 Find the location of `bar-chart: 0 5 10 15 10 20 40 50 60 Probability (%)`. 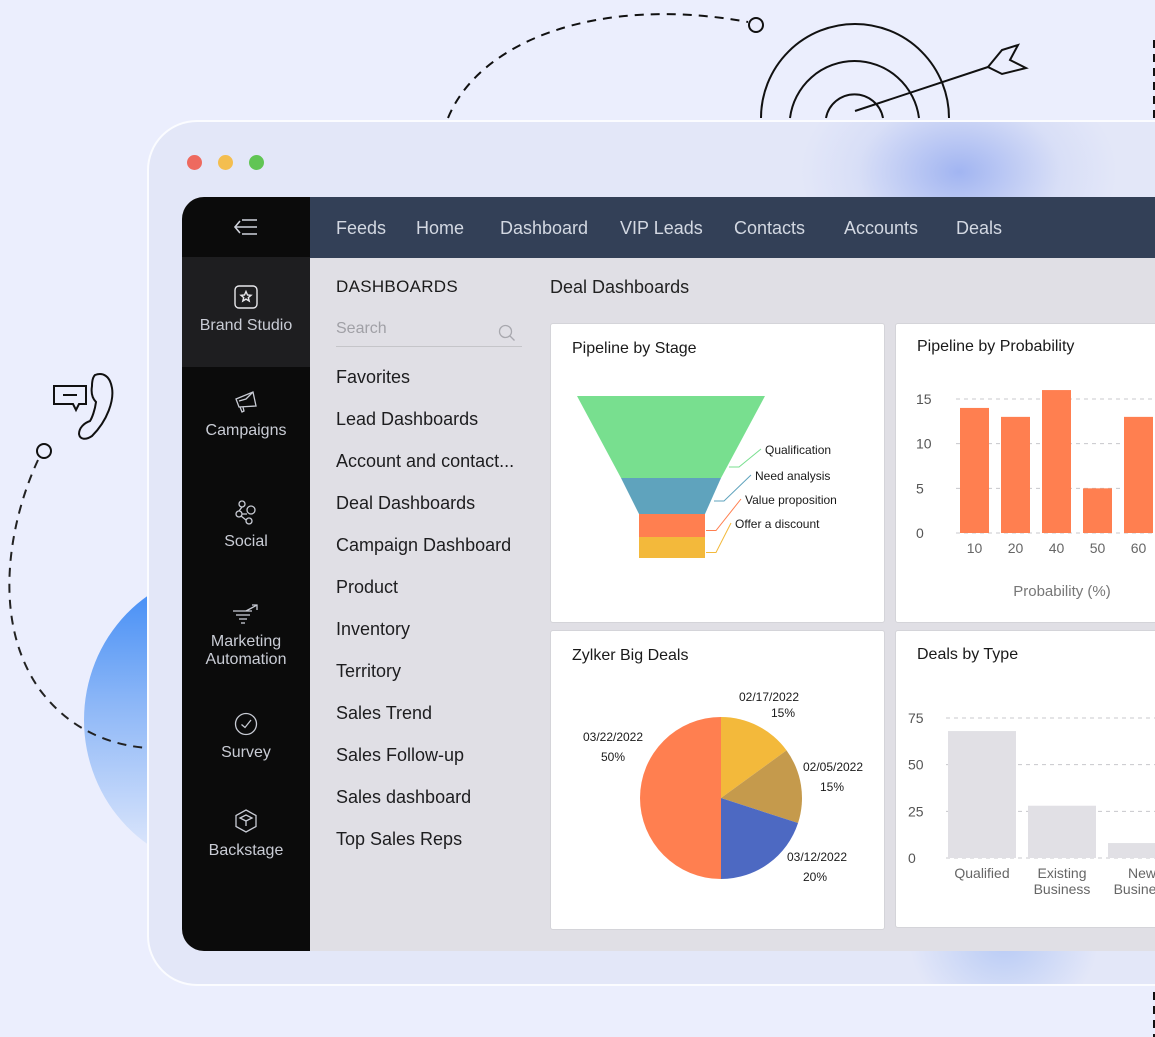

bar-chart: 0 5 10 15 10 20 40 50 60 Probability (%) is located at coordinates (1035, 495).